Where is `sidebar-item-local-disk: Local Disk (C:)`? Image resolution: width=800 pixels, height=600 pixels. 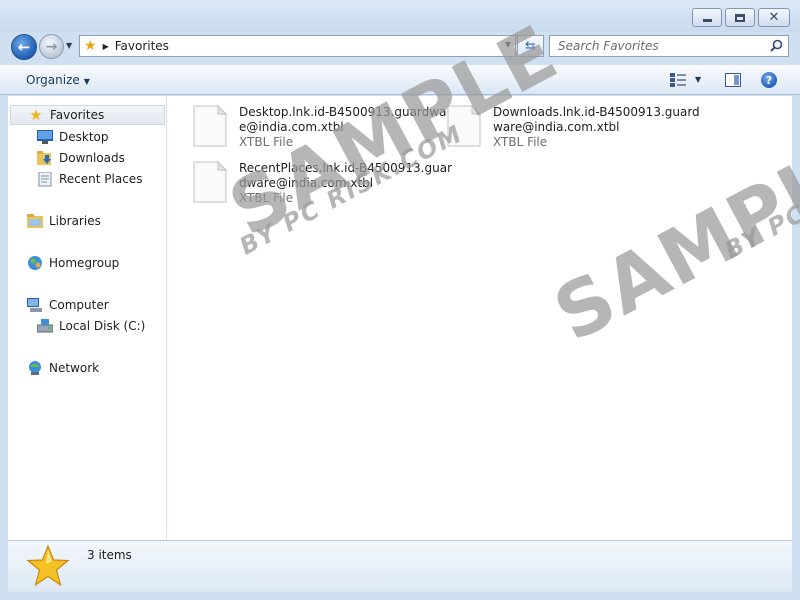 sidebar-item-local-disk: Local Disk (C:) is located at coordinates (91, 326).